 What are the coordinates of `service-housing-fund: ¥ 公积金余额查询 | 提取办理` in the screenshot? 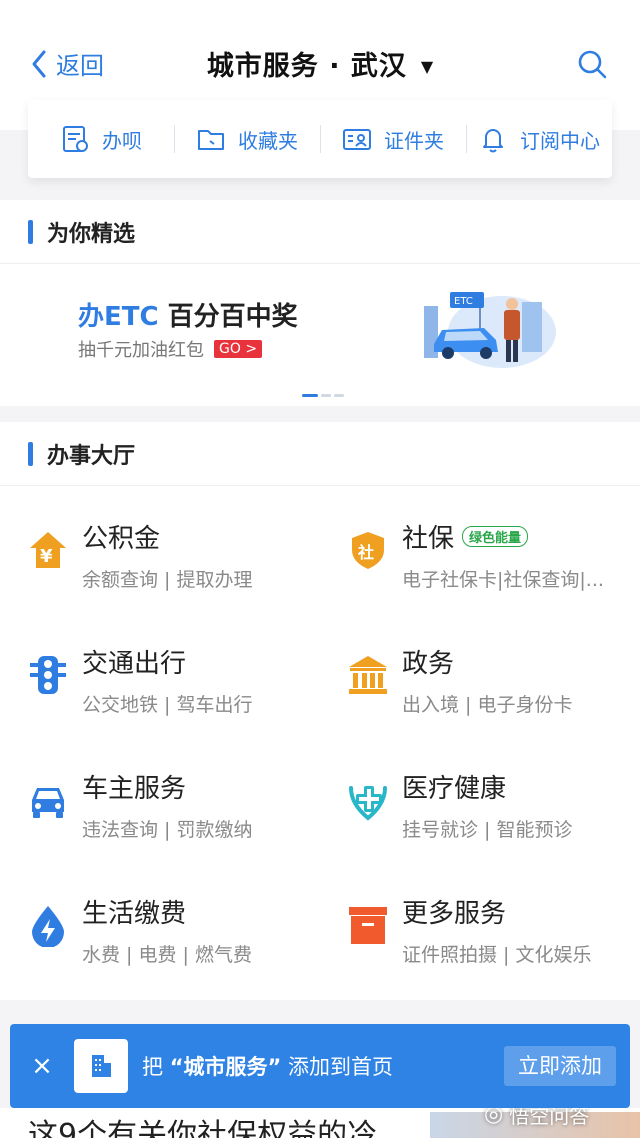 It's located at (176, 568).